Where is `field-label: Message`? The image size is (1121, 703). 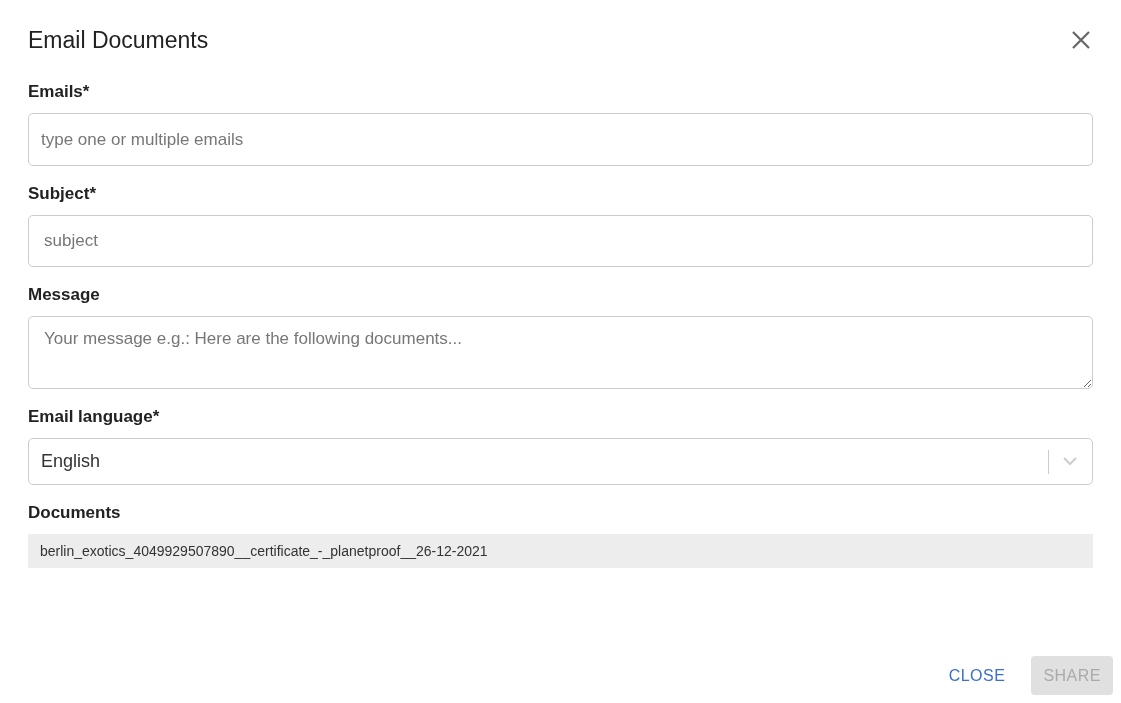
field-label: Message is located at coordinates (64, 295).